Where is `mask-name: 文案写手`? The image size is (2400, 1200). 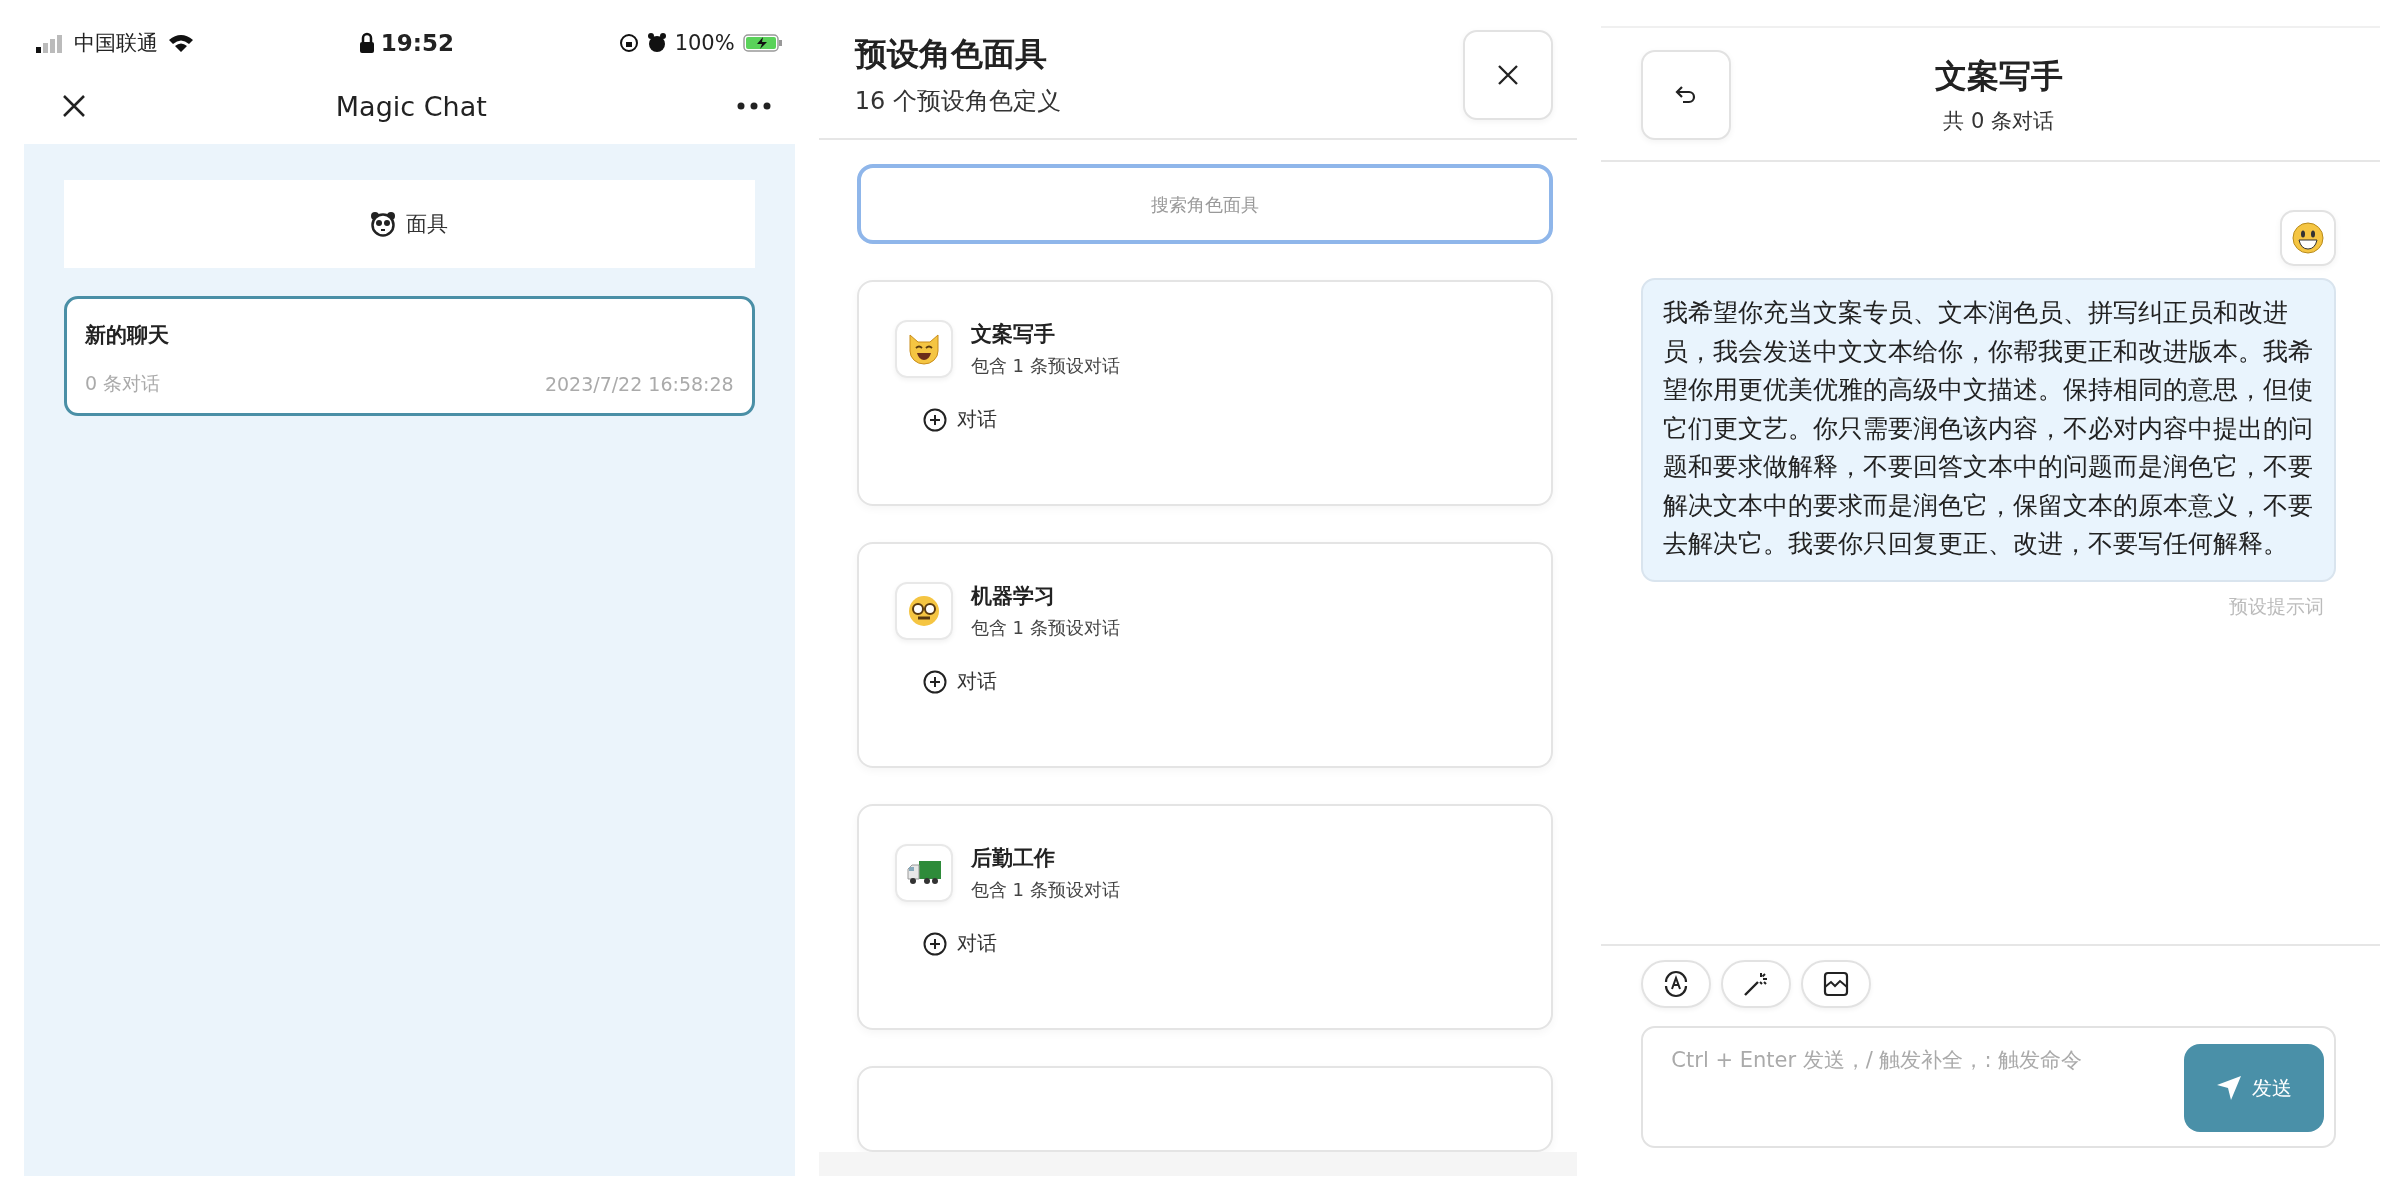 mask-name: 文案写手 is located at coordinates (1013, 334).